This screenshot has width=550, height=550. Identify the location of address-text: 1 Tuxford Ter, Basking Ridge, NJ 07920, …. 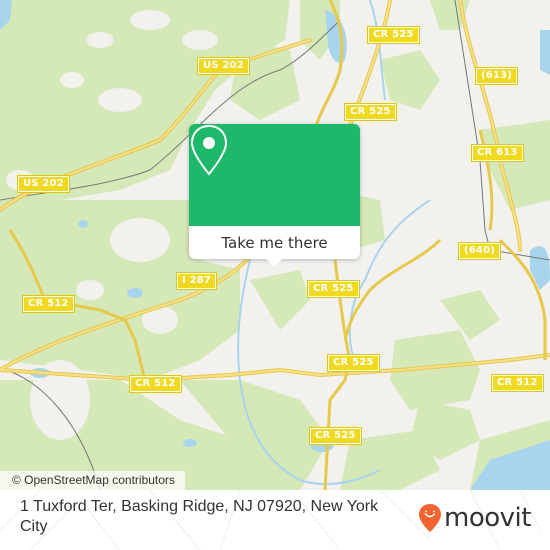
(199, 516).